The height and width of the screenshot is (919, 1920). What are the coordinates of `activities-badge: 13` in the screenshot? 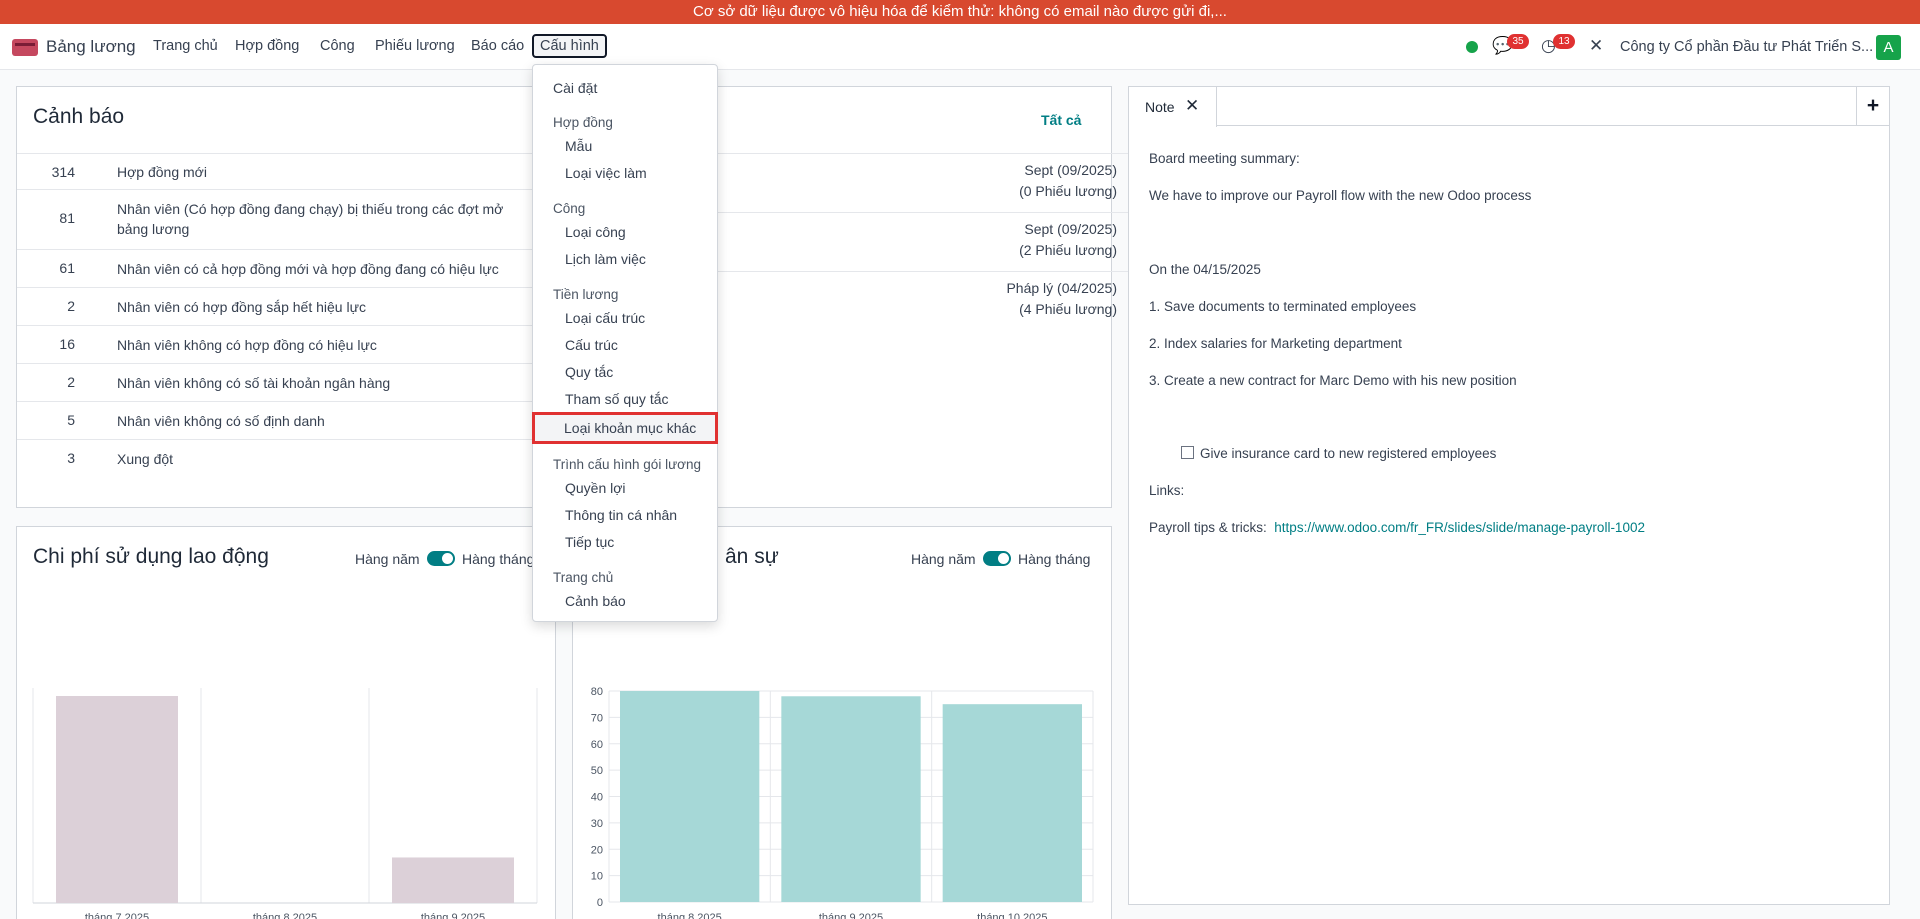 It's located at (1564, 41).